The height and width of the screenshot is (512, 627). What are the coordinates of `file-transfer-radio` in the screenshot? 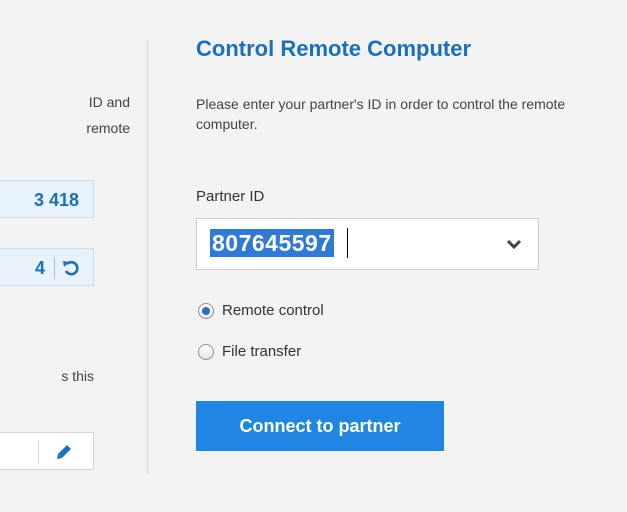 It's located at (206, 351).